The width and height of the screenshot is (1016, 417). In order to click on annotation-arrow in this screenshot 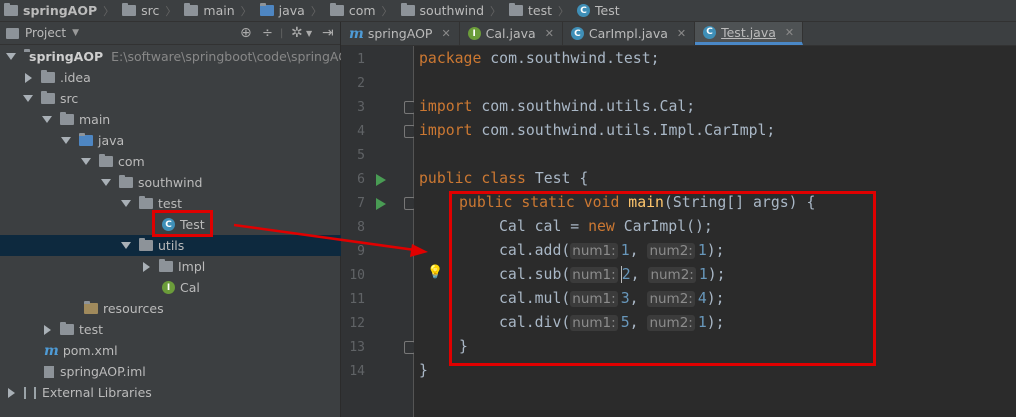, I will do `click(330, 240)`.